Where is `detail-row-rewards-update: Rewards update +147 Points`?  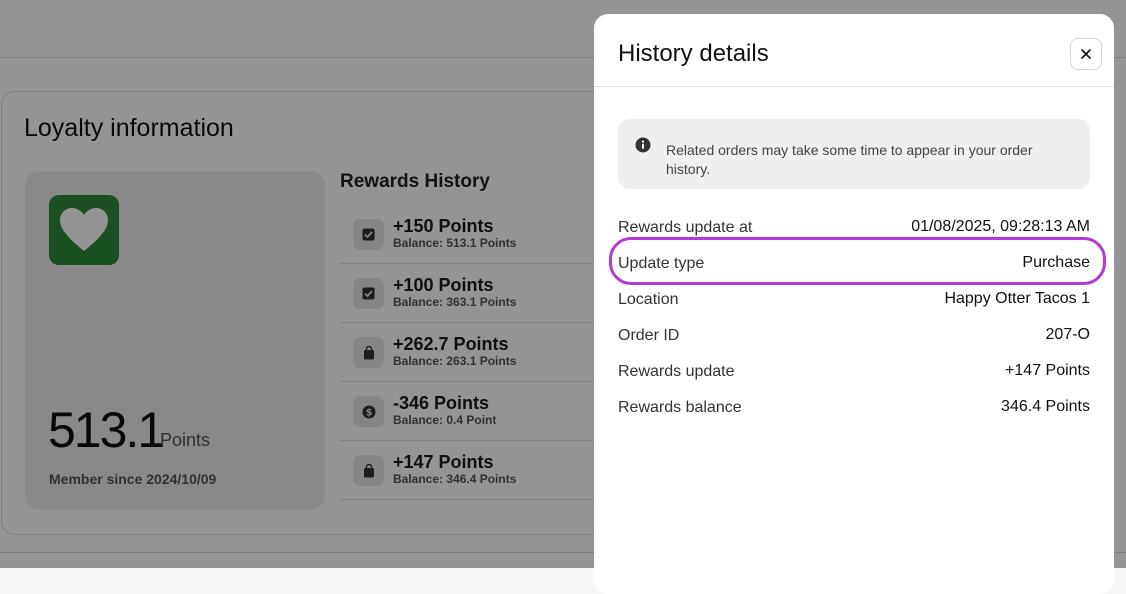
detail-row-rewards-update: Rewards update +147 Points is located at coordinates (854, 371).